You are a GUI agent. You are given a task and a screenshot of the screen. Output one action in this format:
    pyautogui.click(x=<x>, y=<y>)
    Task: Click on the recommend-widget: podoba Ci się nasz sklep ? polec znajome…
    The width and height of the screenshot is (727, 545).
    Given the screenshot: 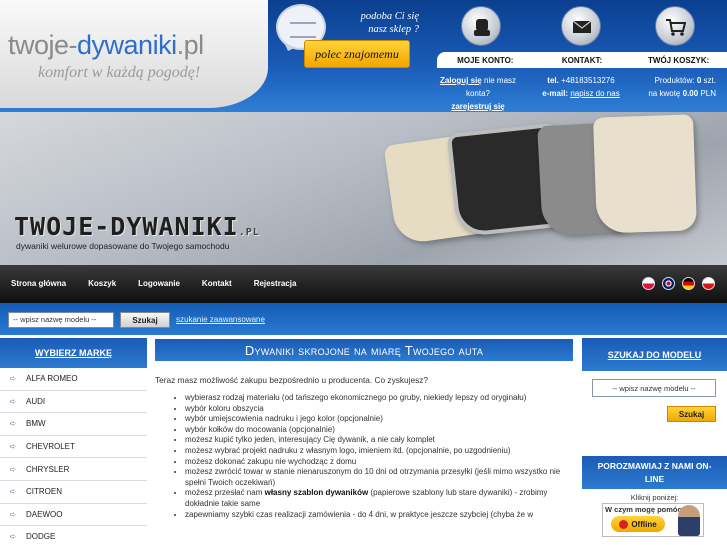 What is the action you would take?
    pyautogui.click(x=350, y=40)
    